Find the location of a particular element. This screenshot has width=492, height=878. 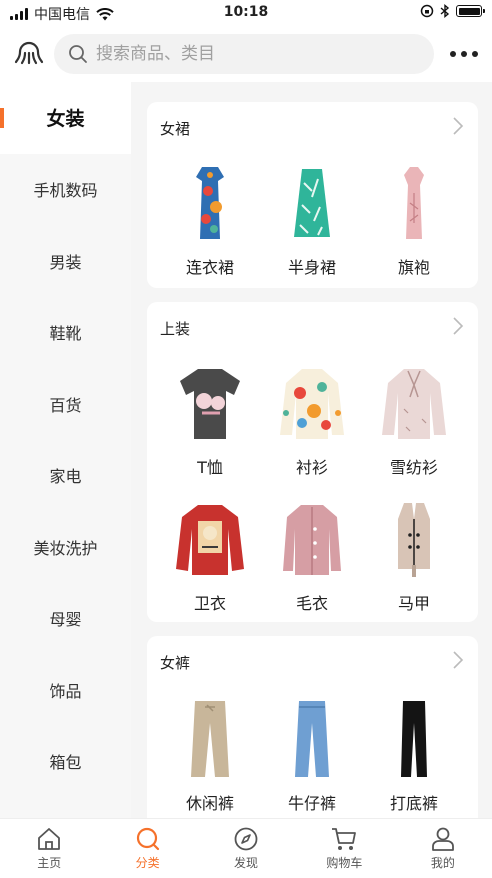

sidebar-item-appliances: 家电 is located at coordinates (65, 476).